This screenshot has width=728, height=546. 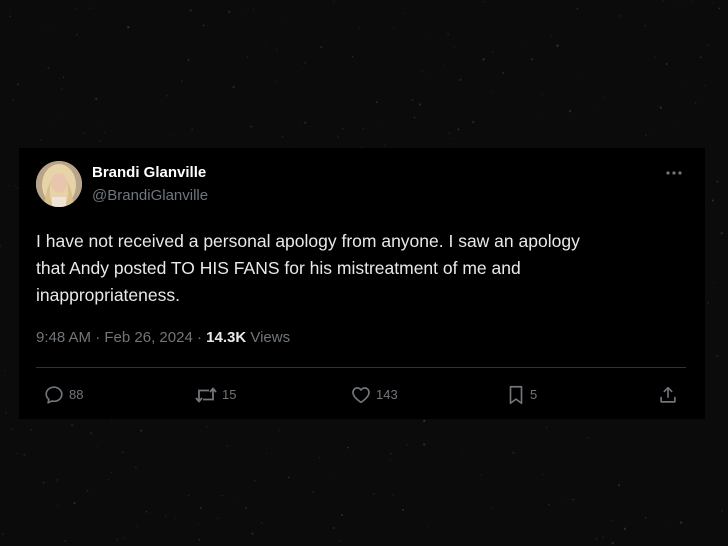 I want to click on share-button, so click(x=668, y=395).